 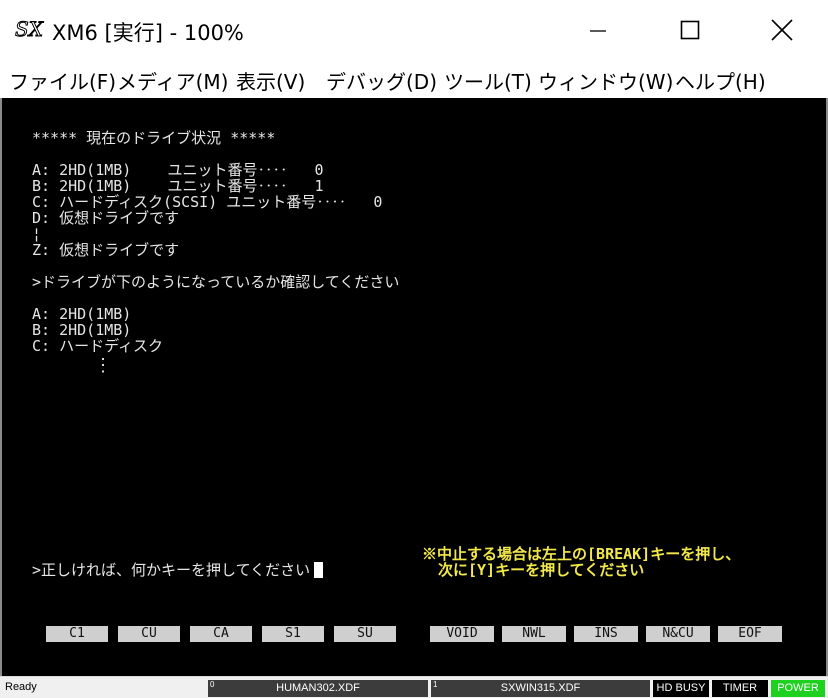 I want to click on maximize-button, so click(x=690, y=30).